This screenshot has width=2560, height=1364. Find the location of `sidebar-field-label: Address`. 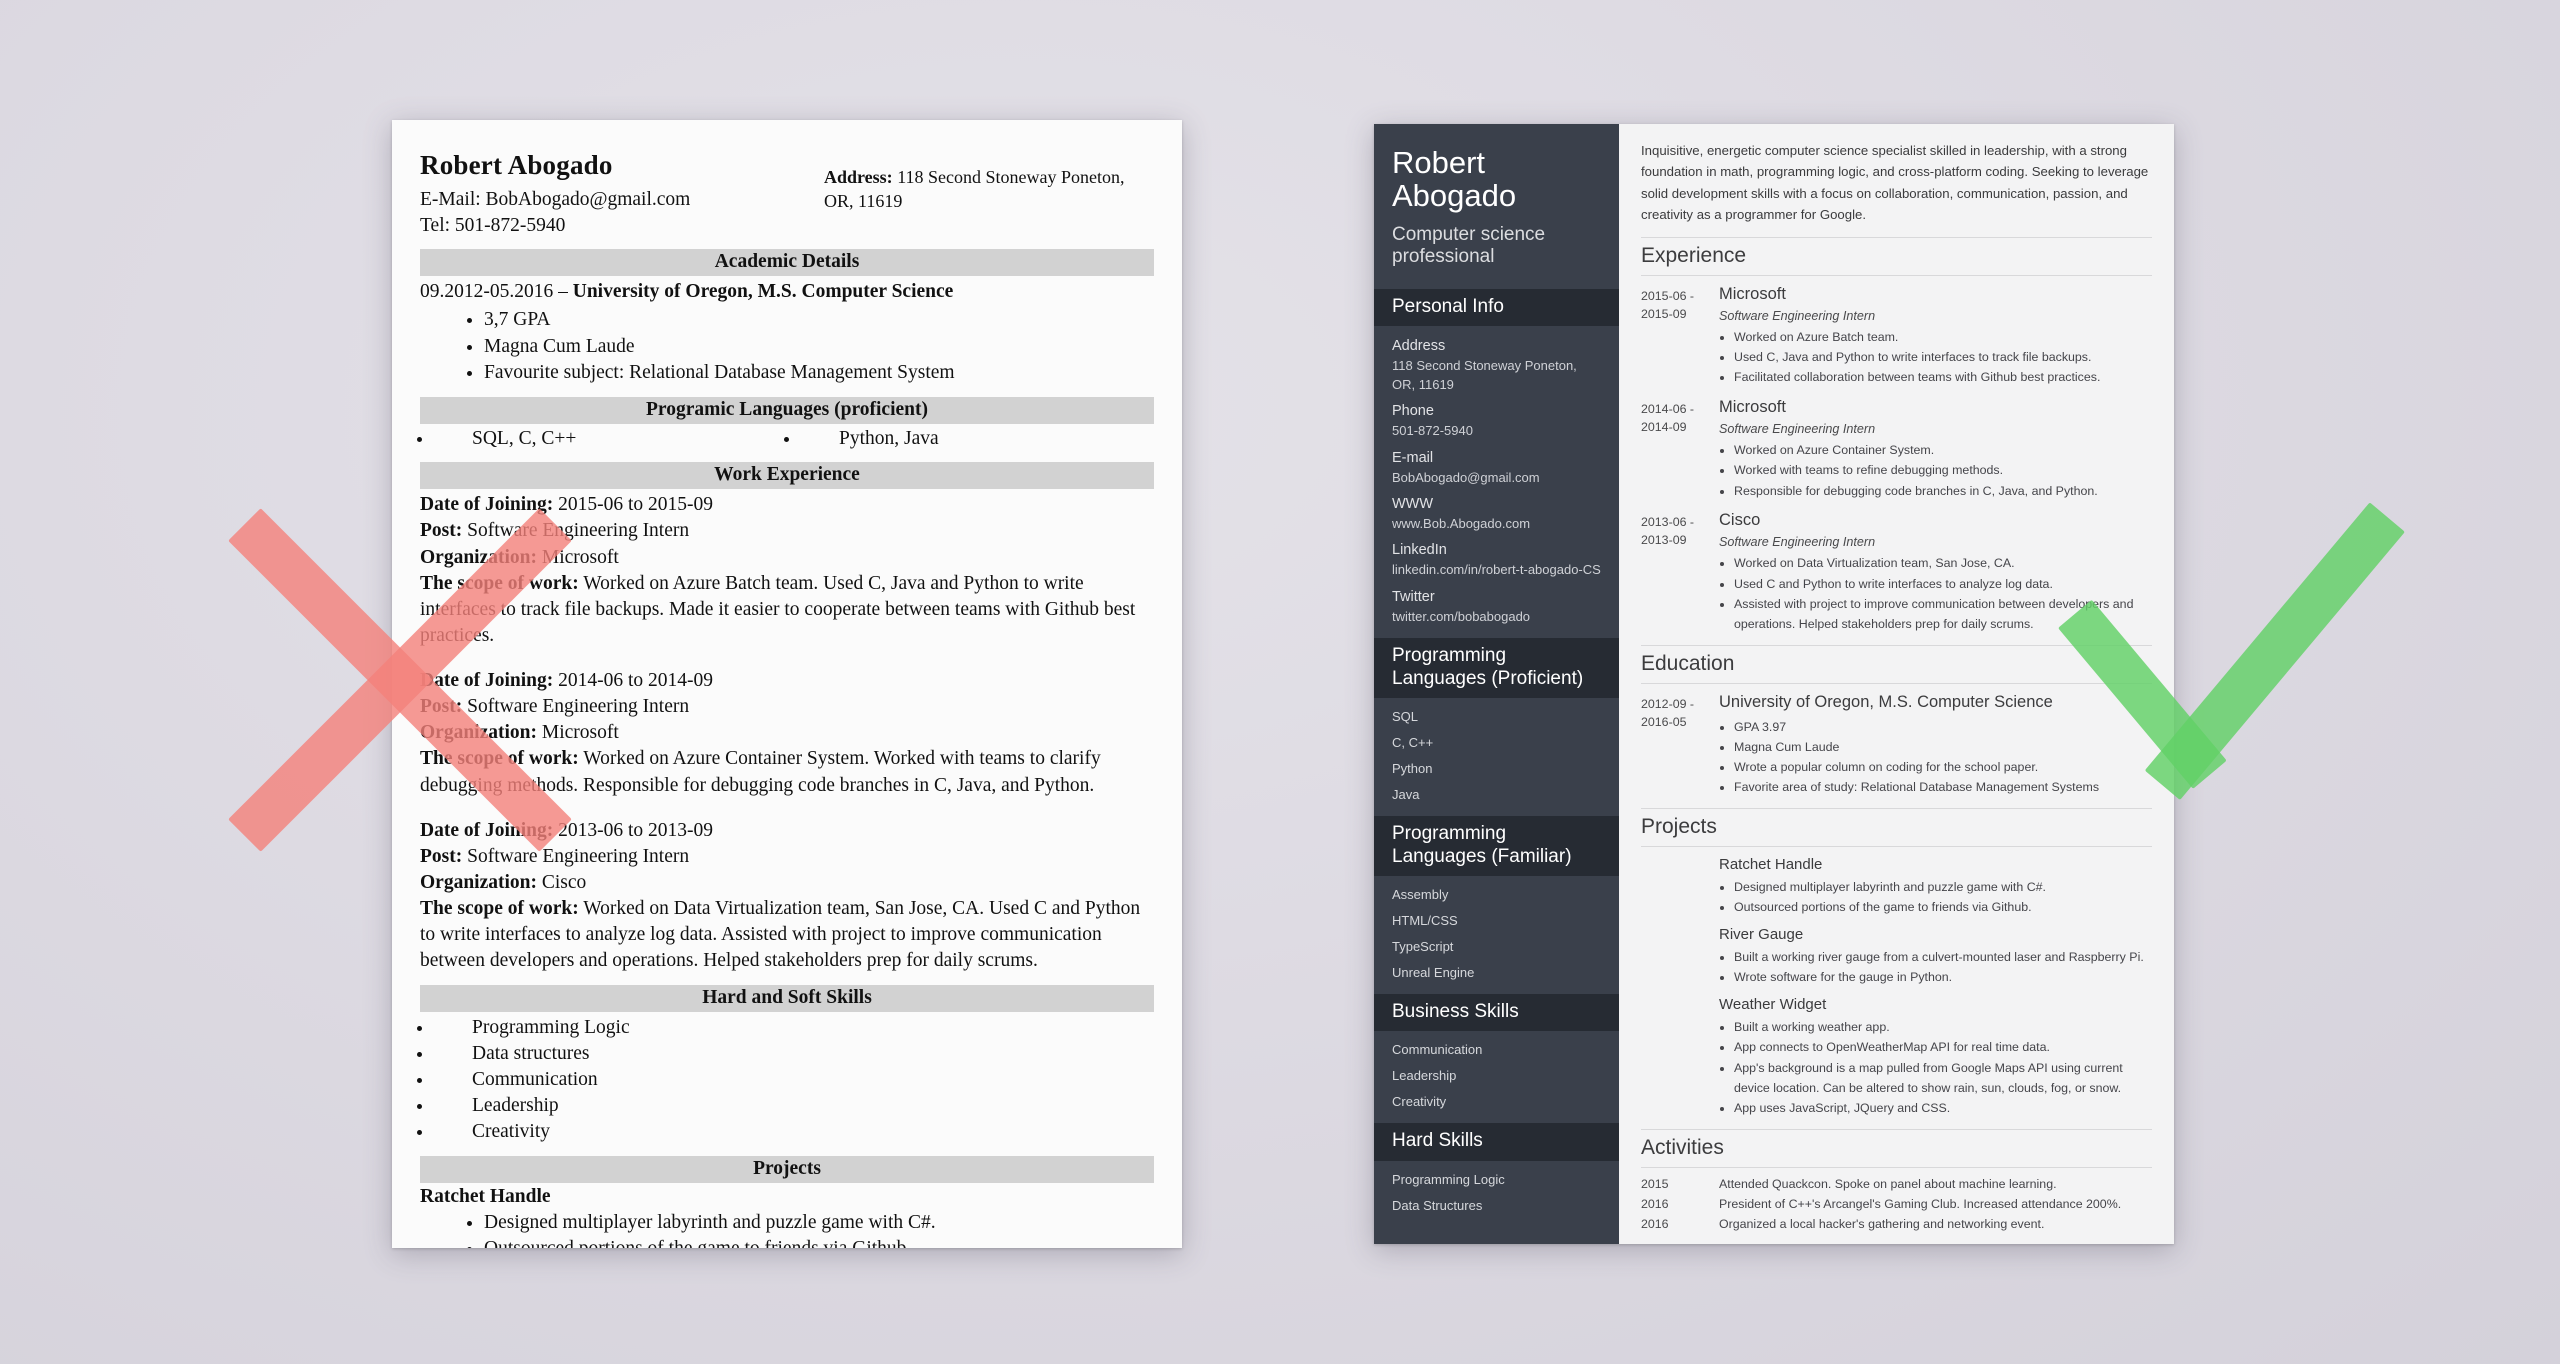

sidebar-field-label: Address is located at coordinates (1419, 346).